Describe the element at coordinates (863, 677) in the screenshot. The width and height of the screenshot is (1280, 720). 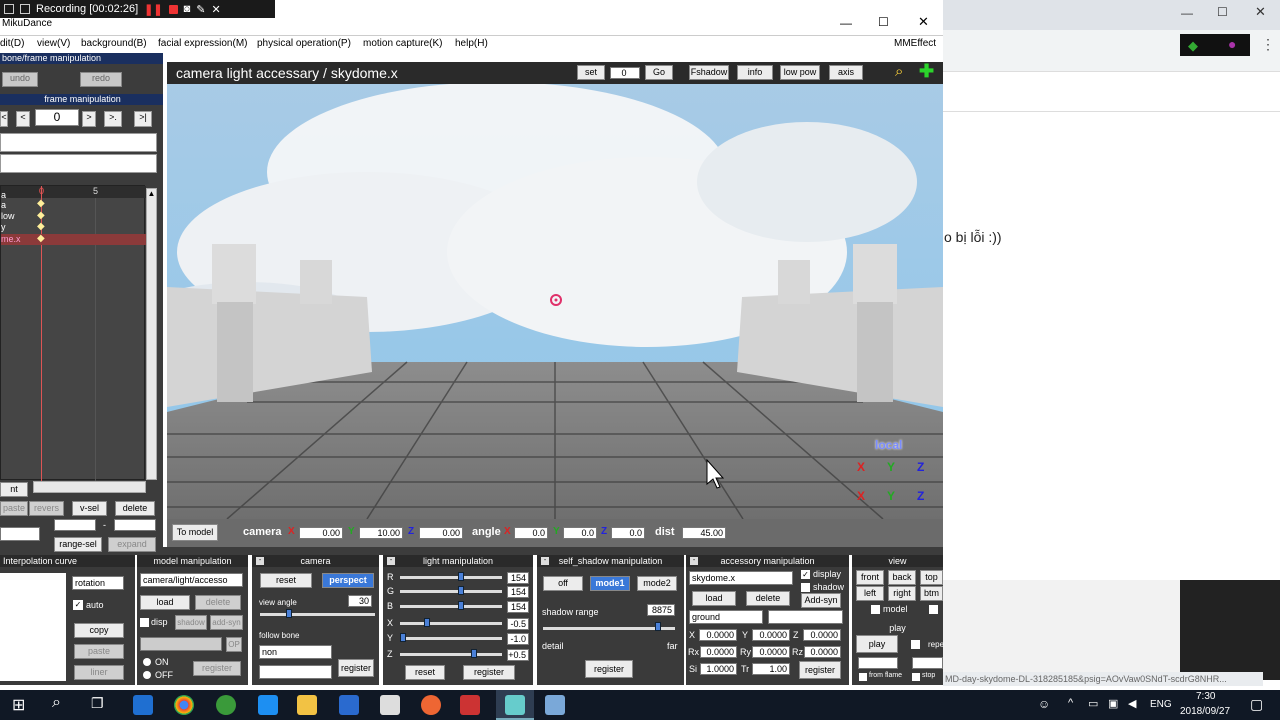
I see `from-flame-checkbox` at that location.